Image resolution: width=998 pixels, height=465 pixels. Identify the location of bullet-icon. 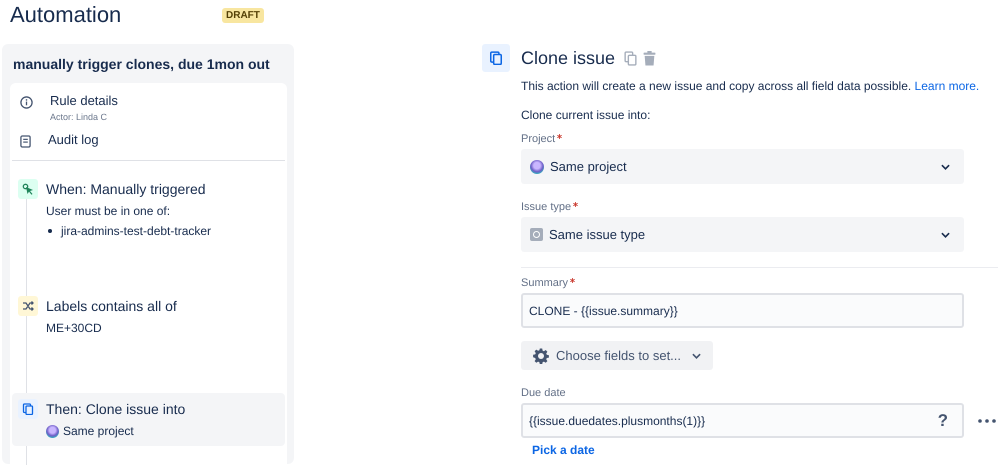
(50, 231).